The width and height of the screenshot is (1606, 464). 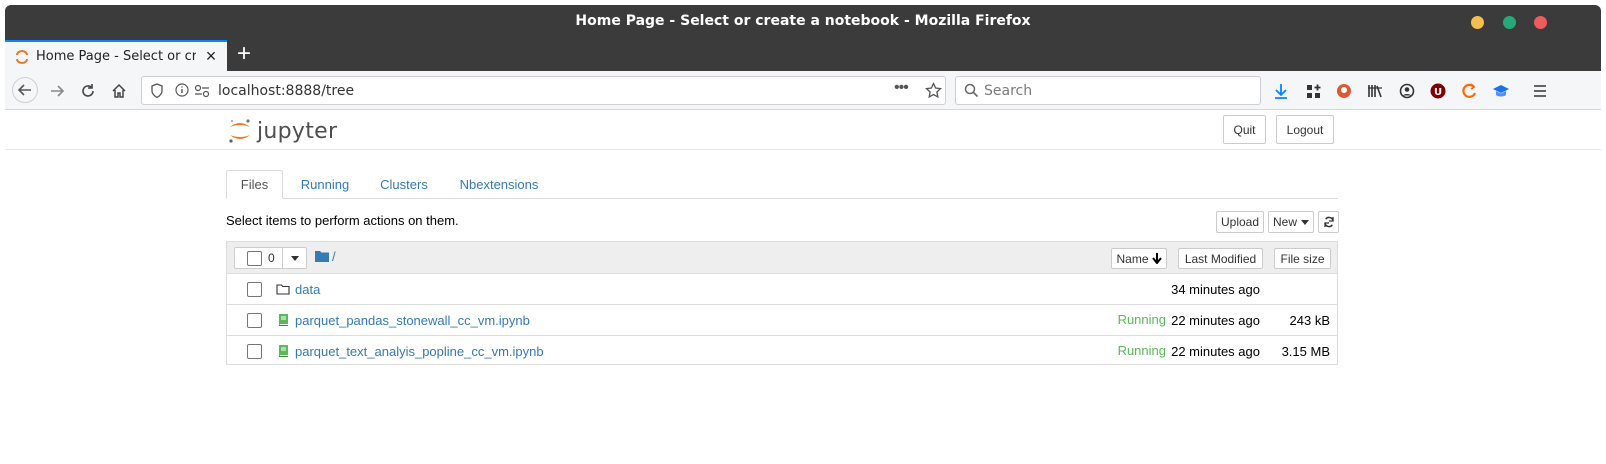 I want to click on minimize-button, so click(x=1477, y=22).